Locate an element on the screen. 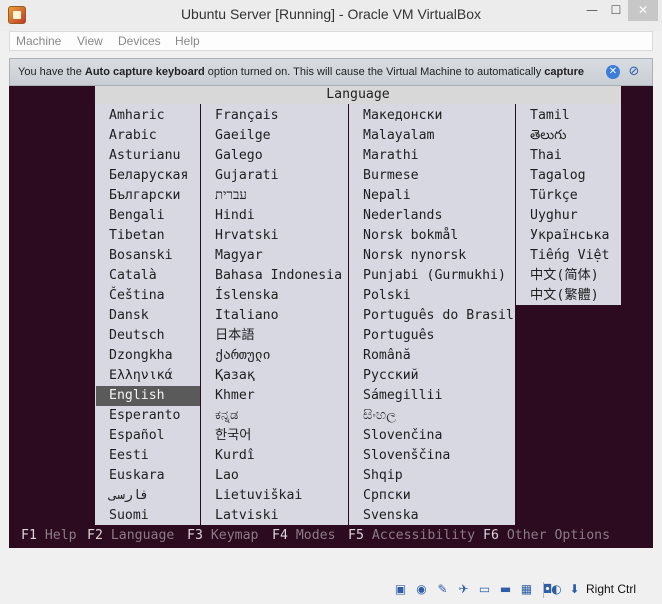  language-option: Bahasa Indonesia is located at coordinates (278, 276).